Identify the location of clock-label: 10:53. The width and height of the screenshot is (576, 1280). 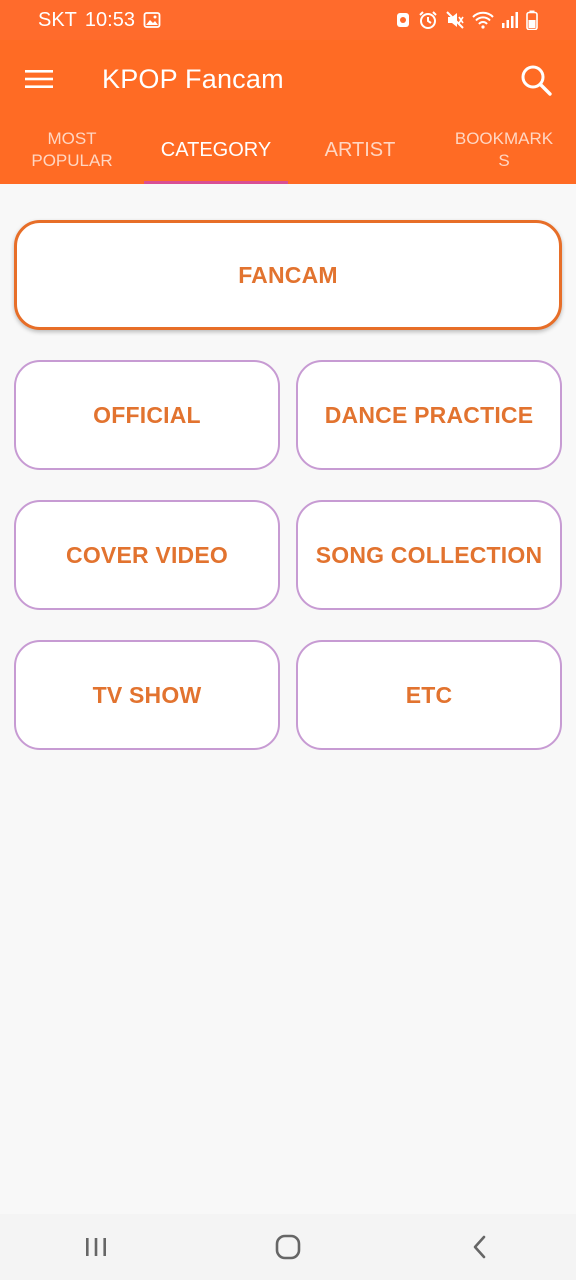
(109, 19).